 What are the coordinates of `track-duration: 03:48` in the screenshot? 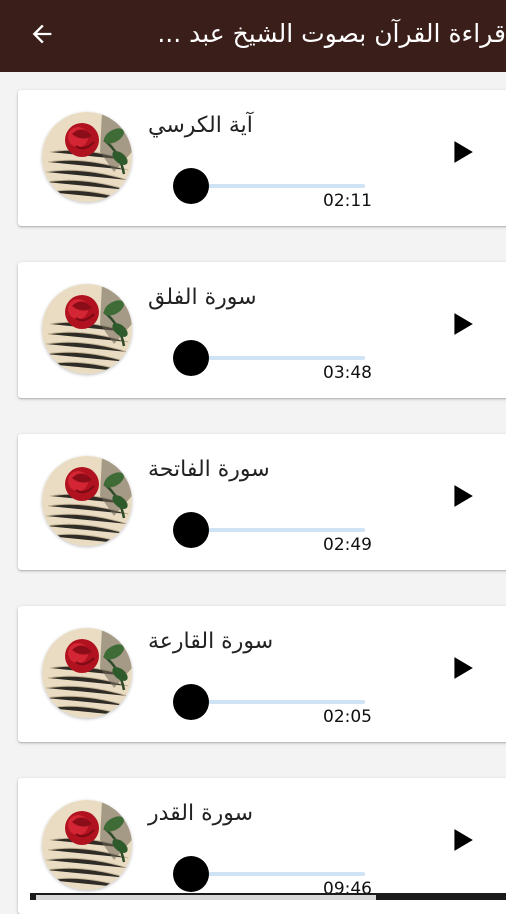 It's located at (347, 373).